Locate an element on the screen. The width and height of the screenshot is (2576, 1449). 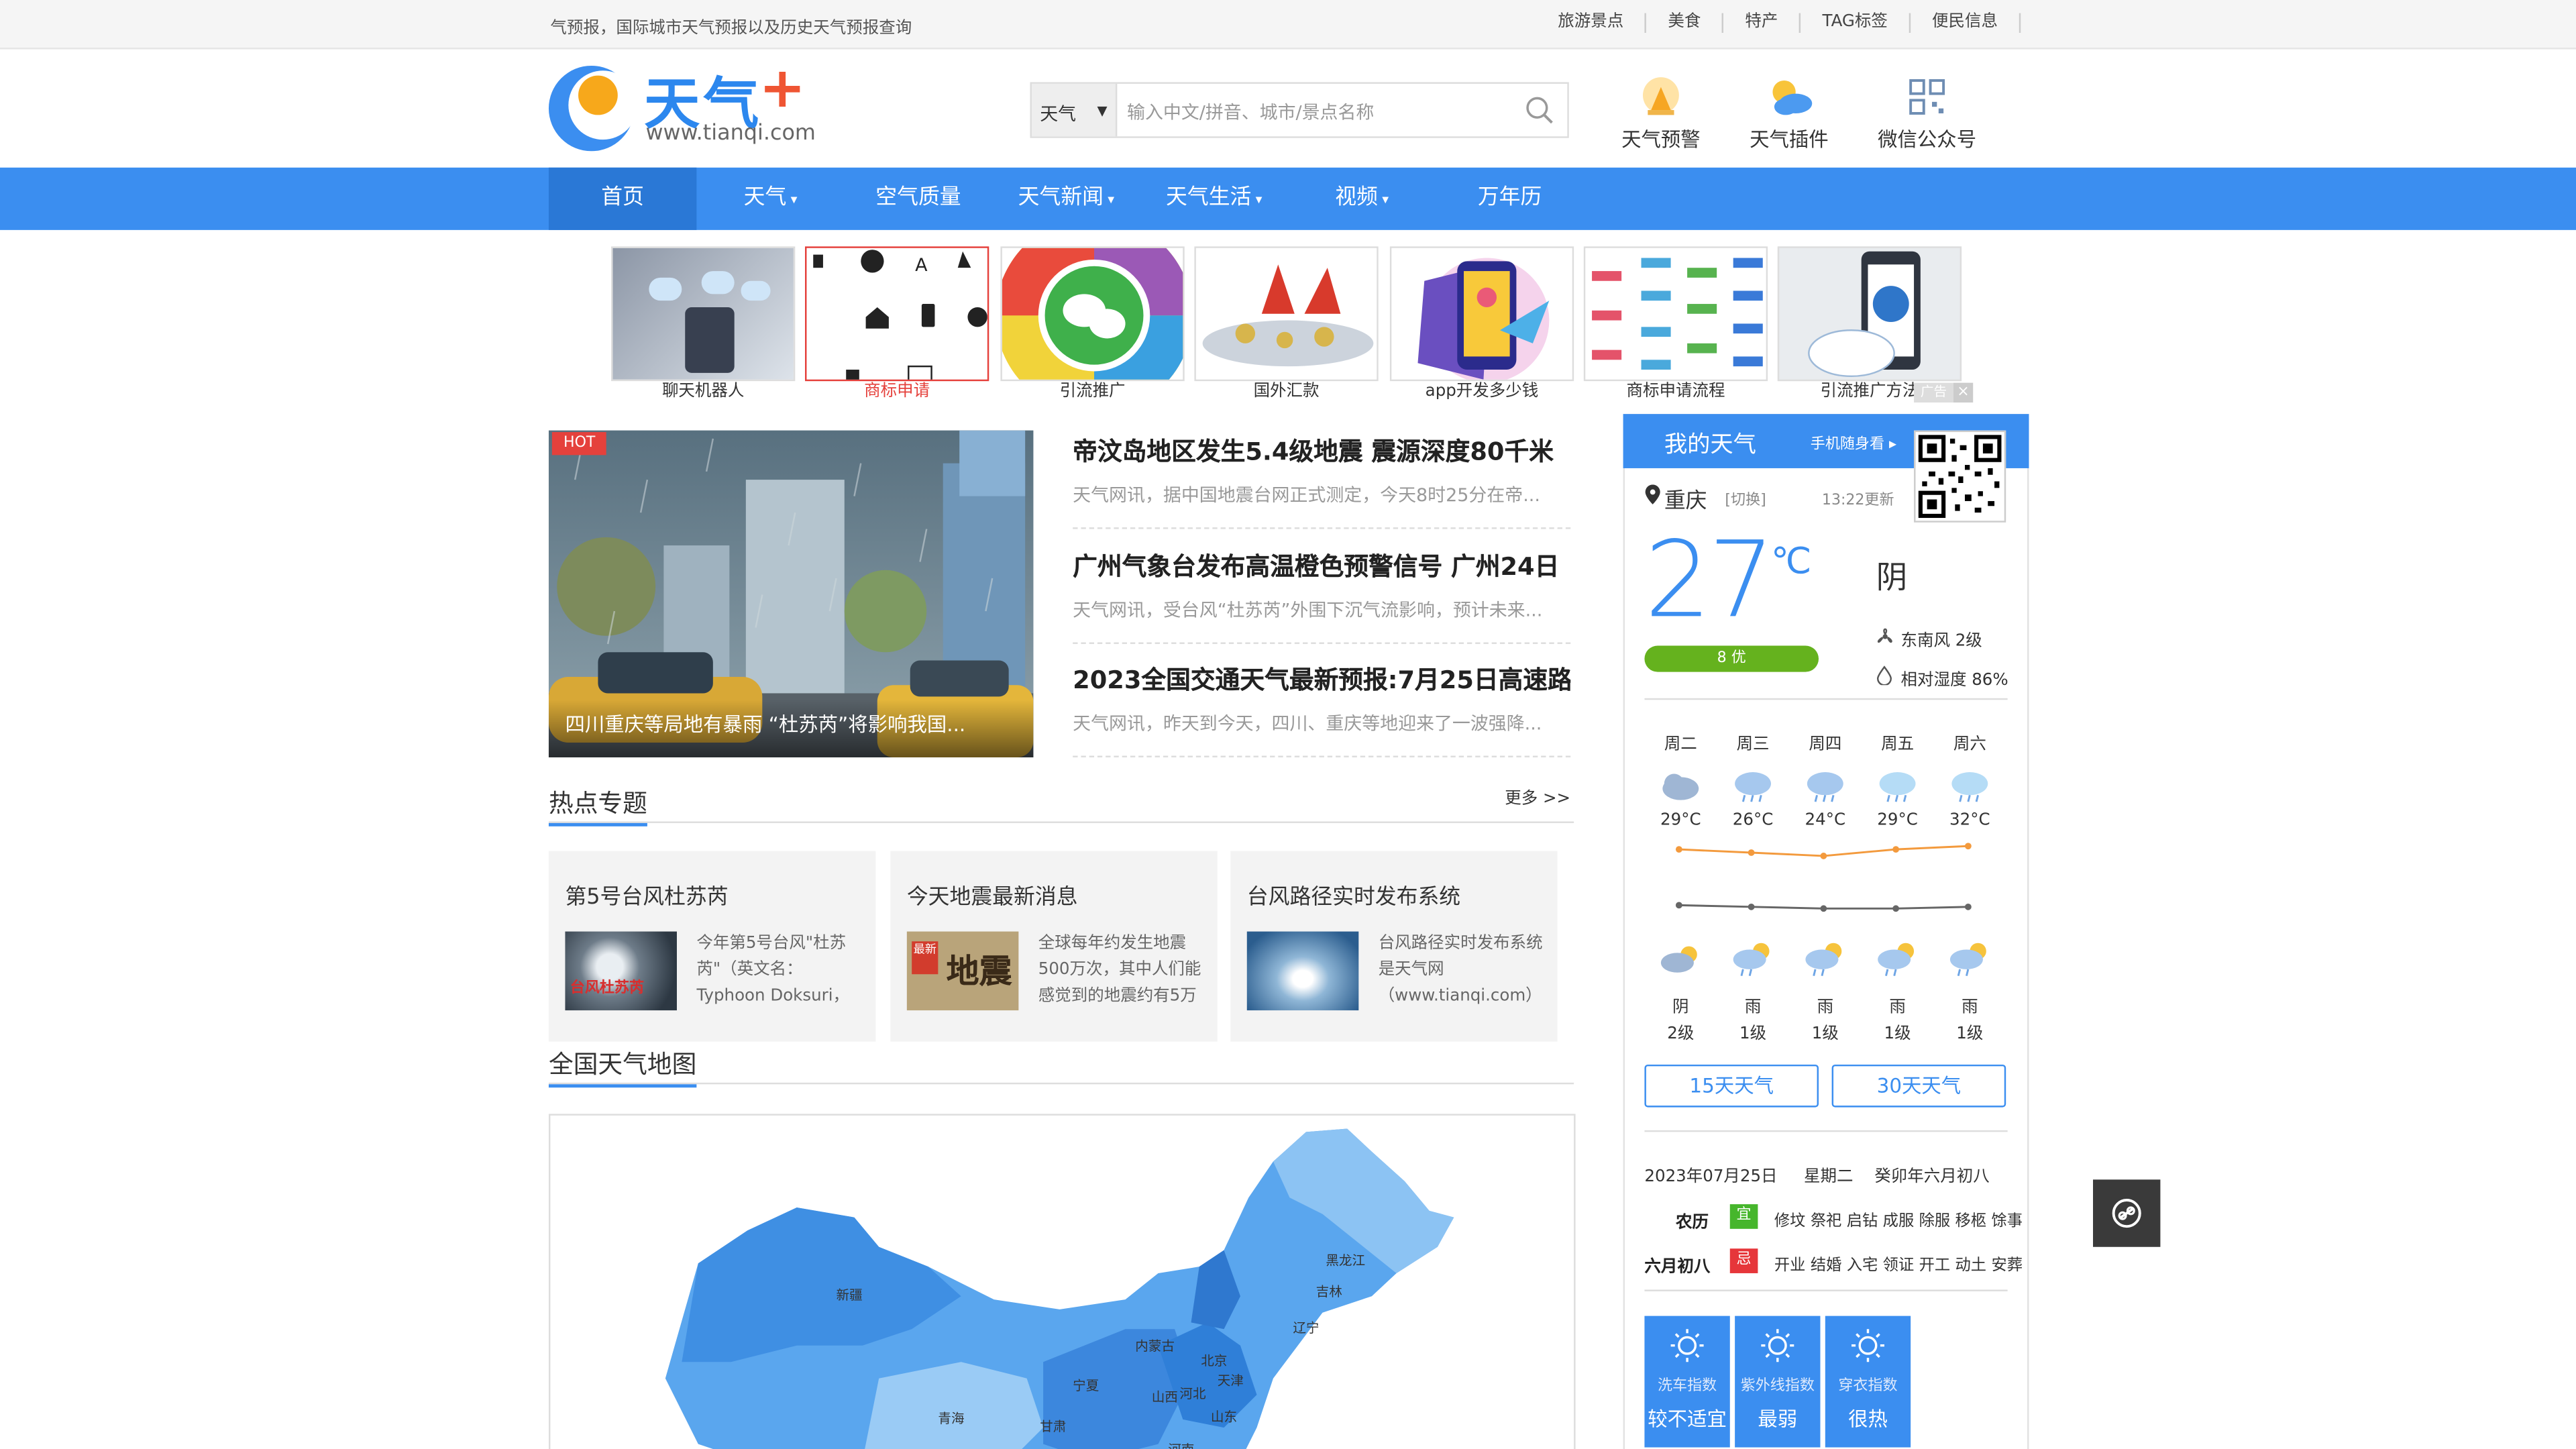
nav-weather-news: 天气新闻 ▾ is located at coordinates (1066, 199).